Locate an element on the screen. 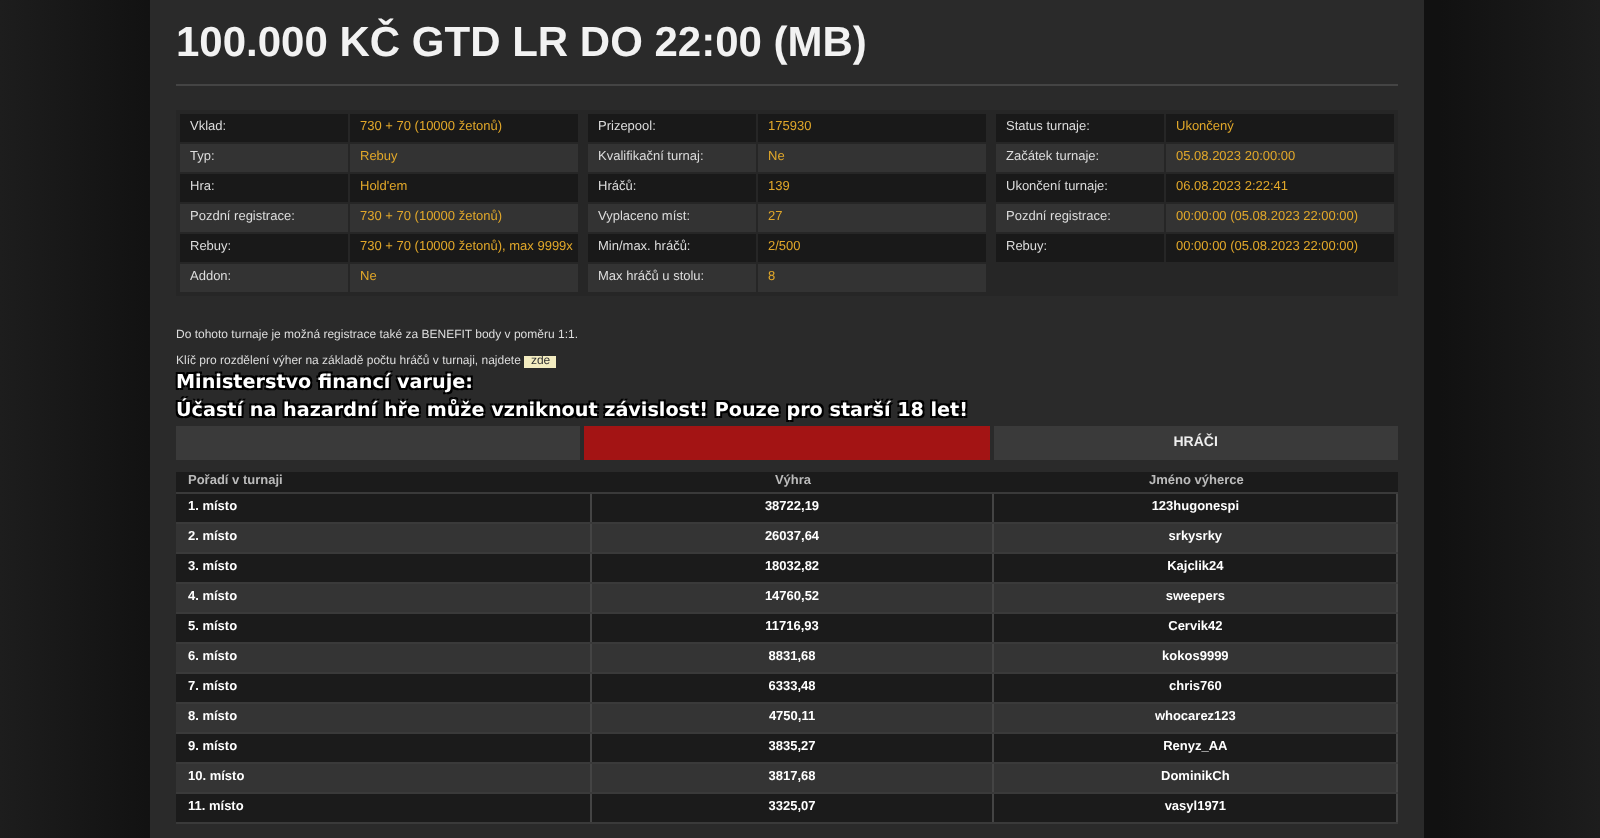 Image resolution: width=1600 pixels, height=838 pixels. page-title: 100.000 KČ GTD LR DO 22:00 (MB) is located at coordinates (522, 43).